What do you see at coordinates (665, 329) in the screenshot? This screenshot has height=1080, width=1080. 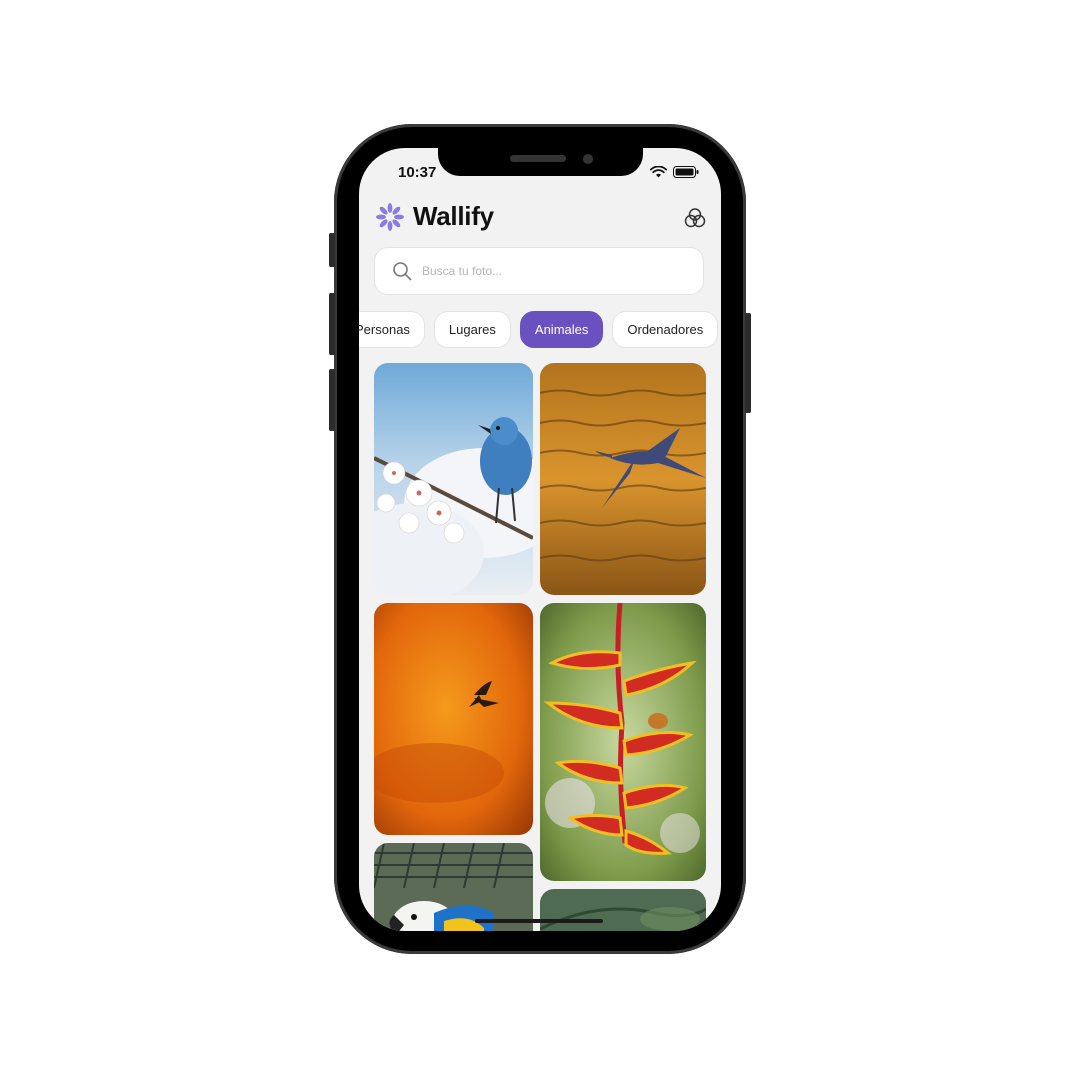 I see `category-chip-ordenadores: Ordenadores` at bounding box center [665, 329].